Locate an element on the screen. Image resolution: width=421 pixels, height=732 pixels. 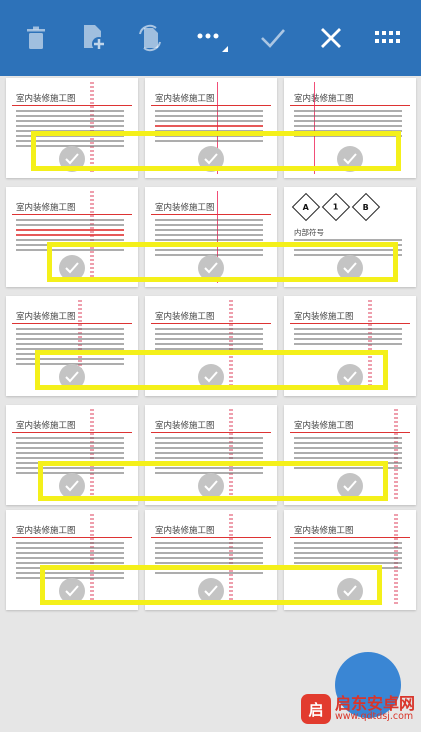
trash-icon is located at coordinates (36, 38).